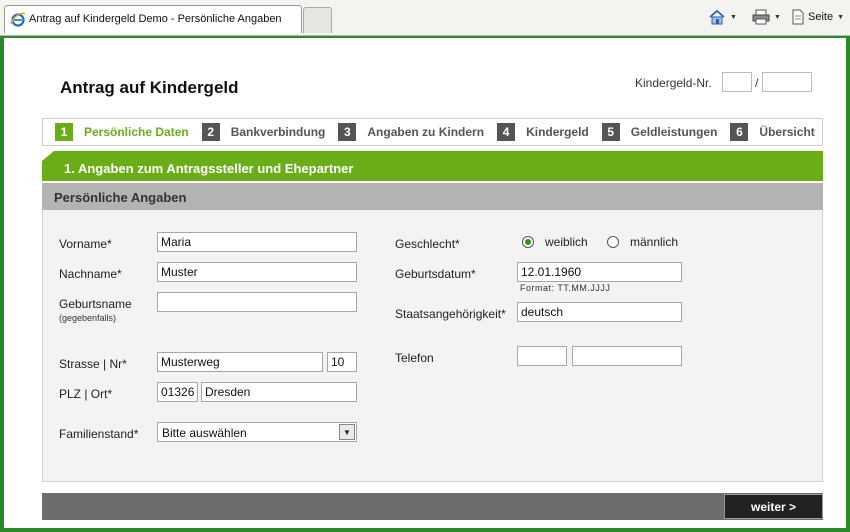 The height and width of the screenshot is (532, 850). Describe the element at coordinates (528, 242) in the screenshot. I see `radio-weiblich` at that location.